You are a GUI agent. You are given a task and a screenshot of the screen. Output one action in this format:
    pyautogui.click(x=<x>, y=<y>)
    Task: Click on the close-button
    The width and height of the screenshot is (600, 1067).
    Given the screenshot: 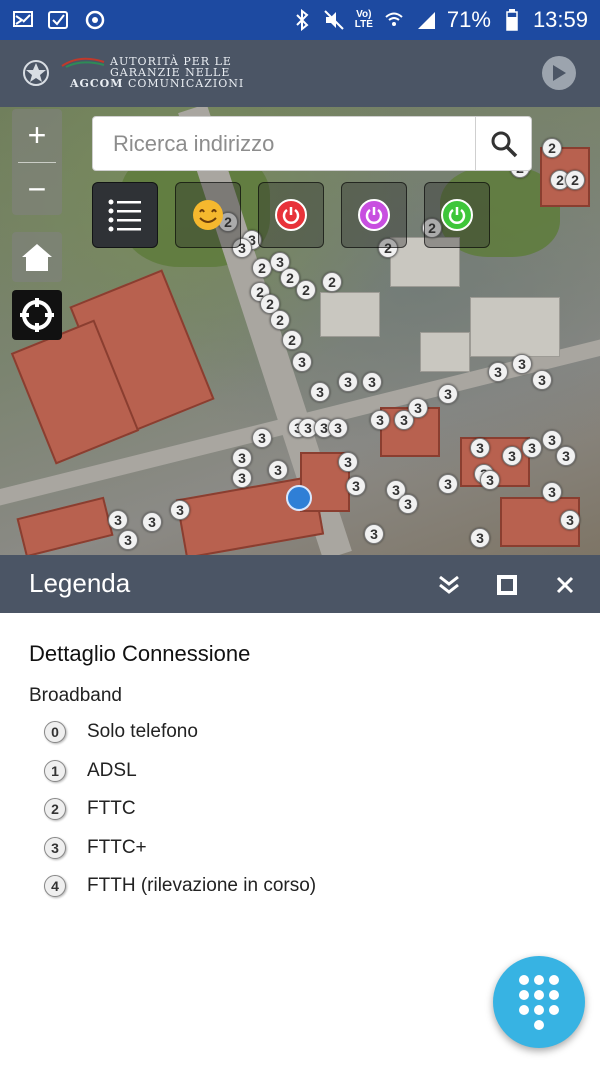 What is the action you would take?
    pyautogui.click(x=565, y=585)
    